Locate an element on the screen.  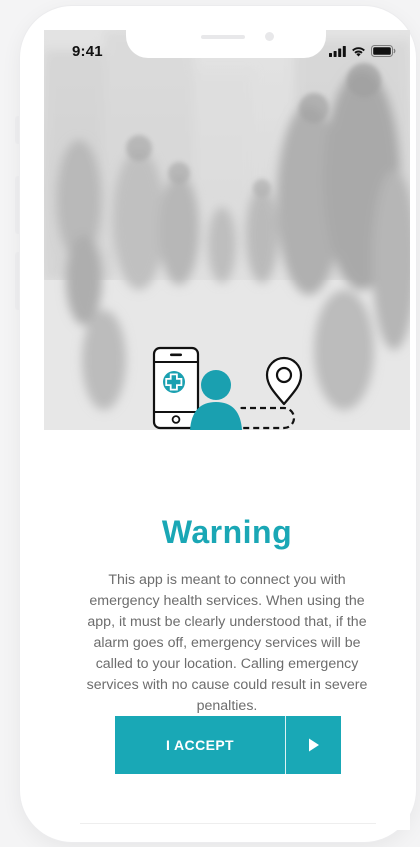
device-notch is located at coordinates (226, 44).